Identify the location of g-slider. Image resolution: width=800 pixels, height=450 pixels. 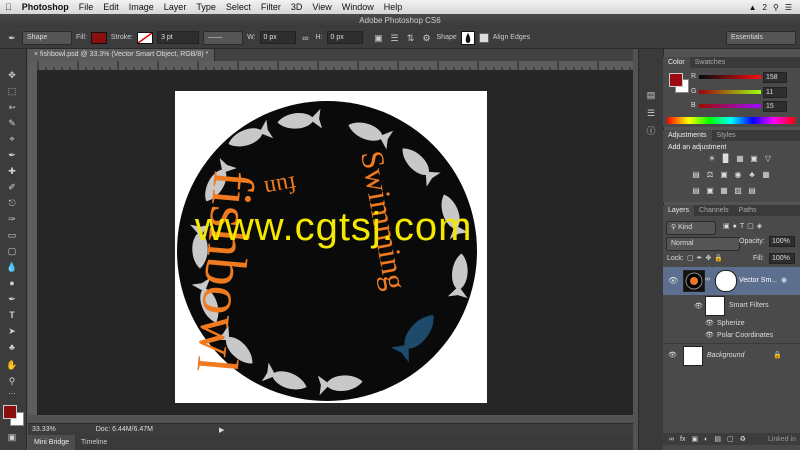
(730, 92).